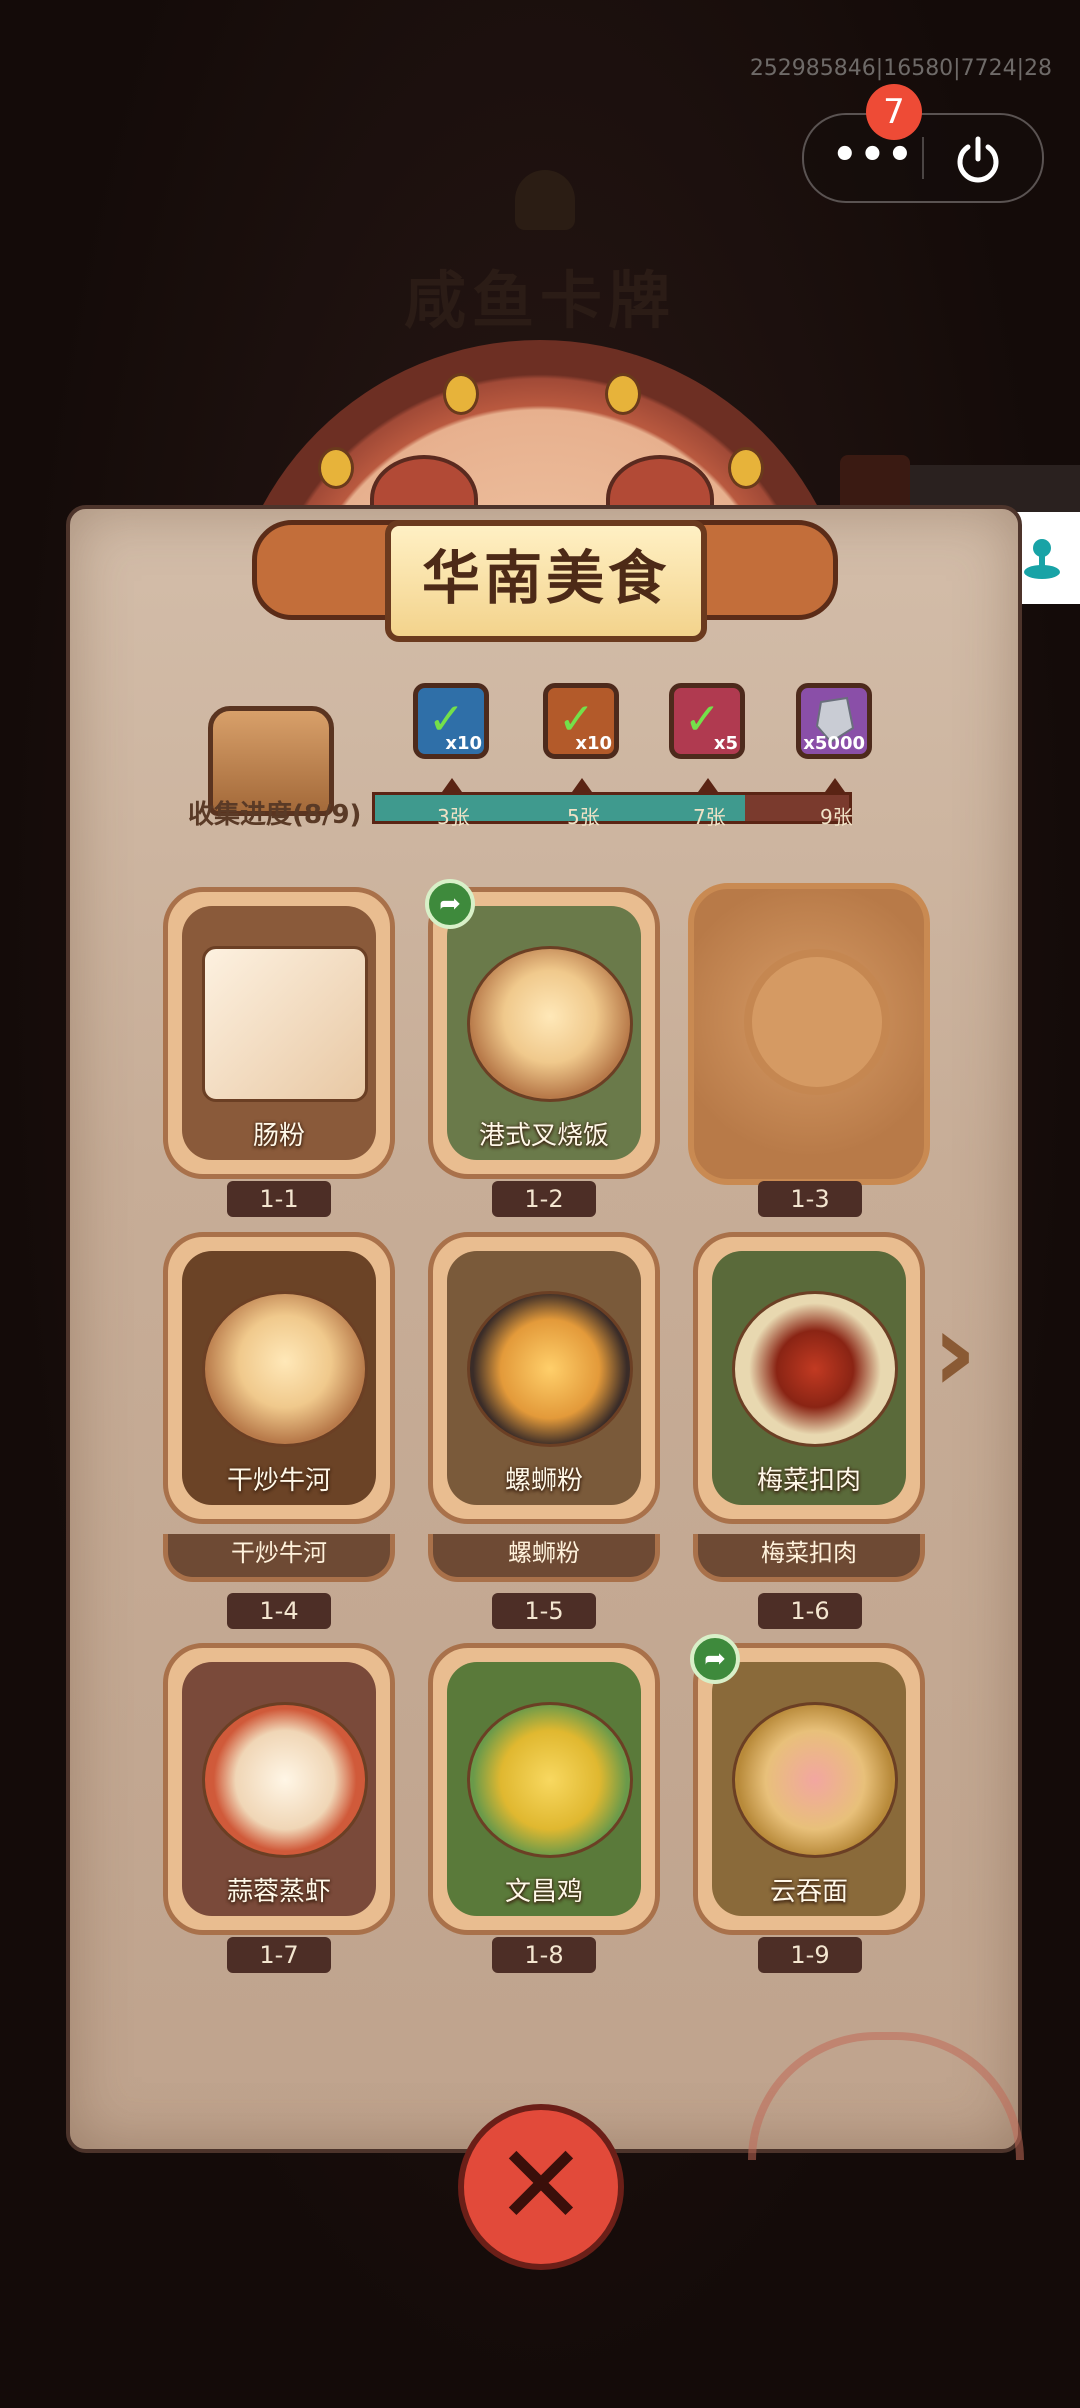  Describe the element at coordinates (808, 1892) in the screenshot. I see `card-name: 云吞面` at that location.